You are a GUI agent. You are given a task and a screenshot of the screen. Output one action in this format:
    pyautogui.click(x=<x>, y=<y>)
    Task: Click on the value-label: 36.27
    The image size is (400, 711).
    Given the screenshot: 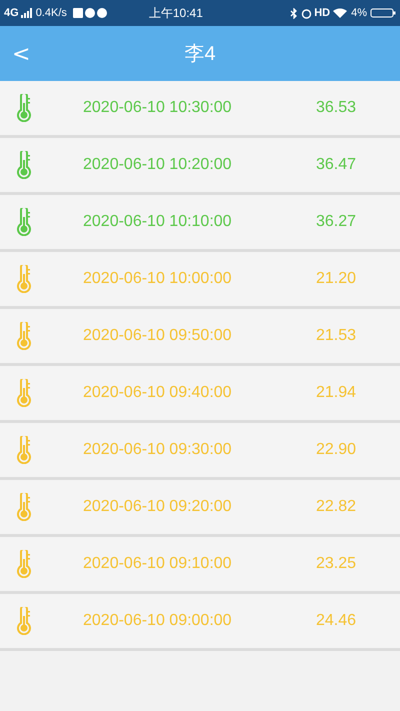 What is the action you would take?
    pyautogui.click(x=336, y=222)
    